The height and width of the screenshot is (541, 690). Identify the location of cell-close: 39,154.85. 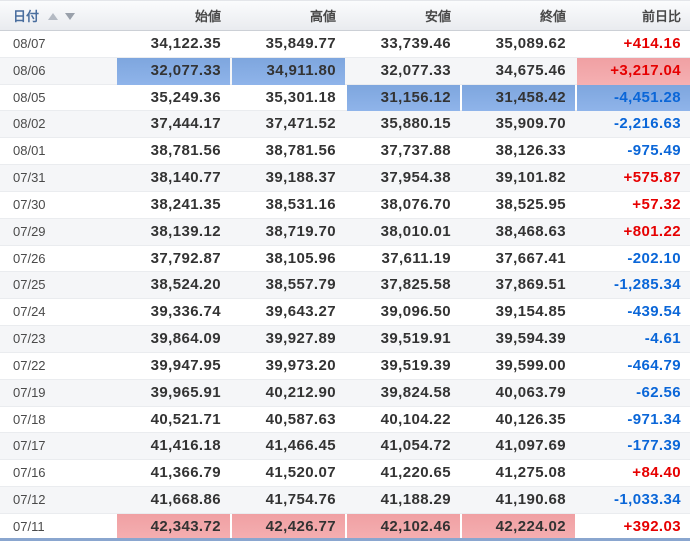
(517, 312).